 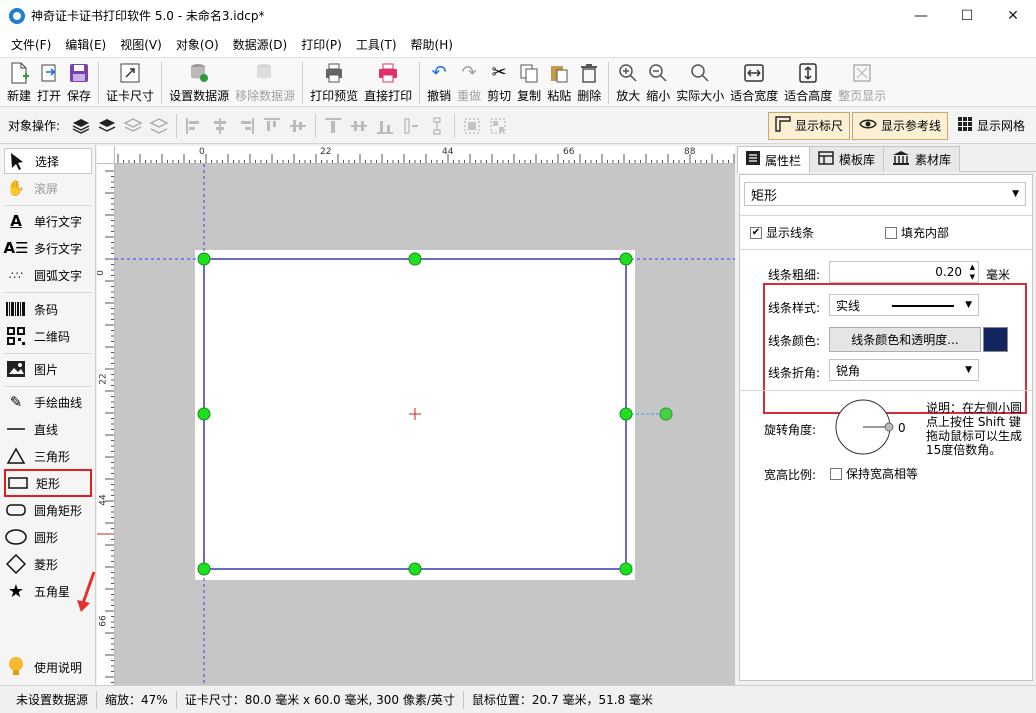 What do you see at coordinates (48, 188) in the screenshot?
I see `tool-scroll: ✋ 滚屏` at bounding box center [48, 188].